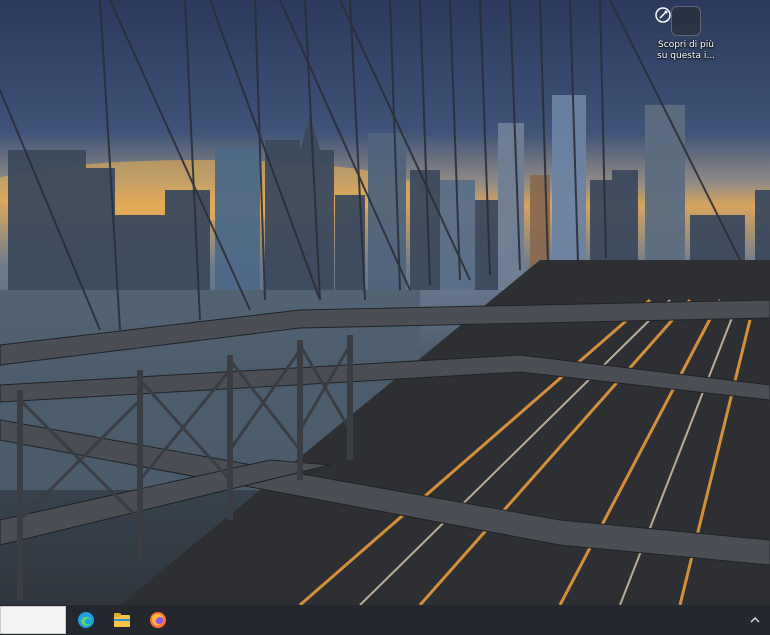 This screenshot has width=770, height=635. I want to click on camera-compass-icon, so click(678, 21).